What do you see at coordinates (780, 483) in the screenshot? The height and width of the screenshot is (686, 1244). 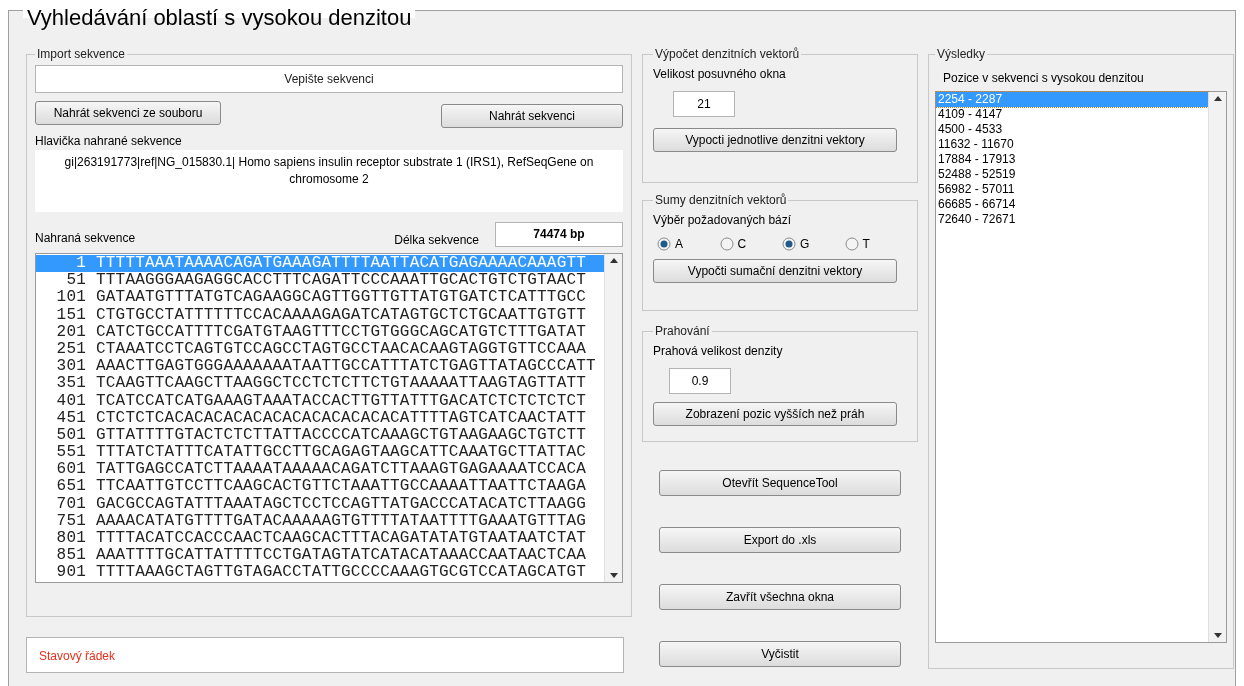 I see `action-button: Otevřít SequenceTool` at bounding box center [780, 483].